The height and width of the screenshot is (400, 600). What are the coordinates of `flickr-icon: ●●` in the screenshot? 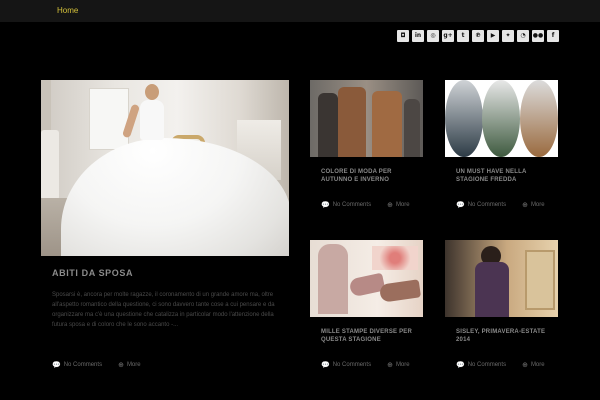 It's located at (538, 36).